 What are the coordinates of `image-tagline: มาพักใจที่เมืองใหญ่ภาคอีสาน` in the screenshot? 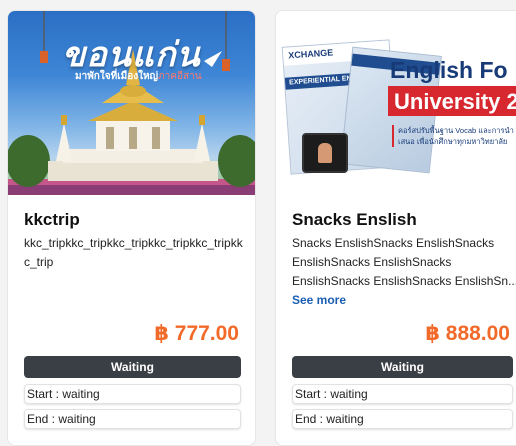 It's located at (138, 76).